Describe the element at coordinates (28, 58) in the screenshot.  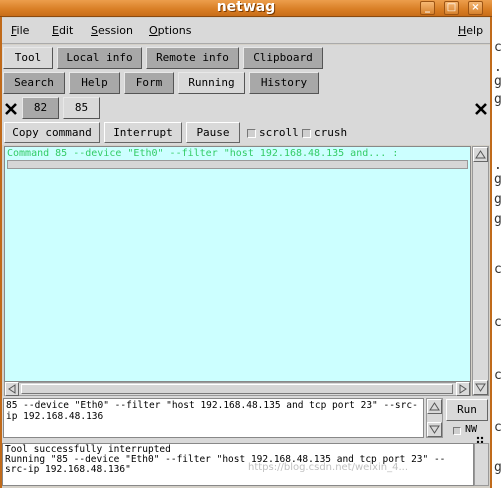
I see `tab-tool: Tool` at that location.